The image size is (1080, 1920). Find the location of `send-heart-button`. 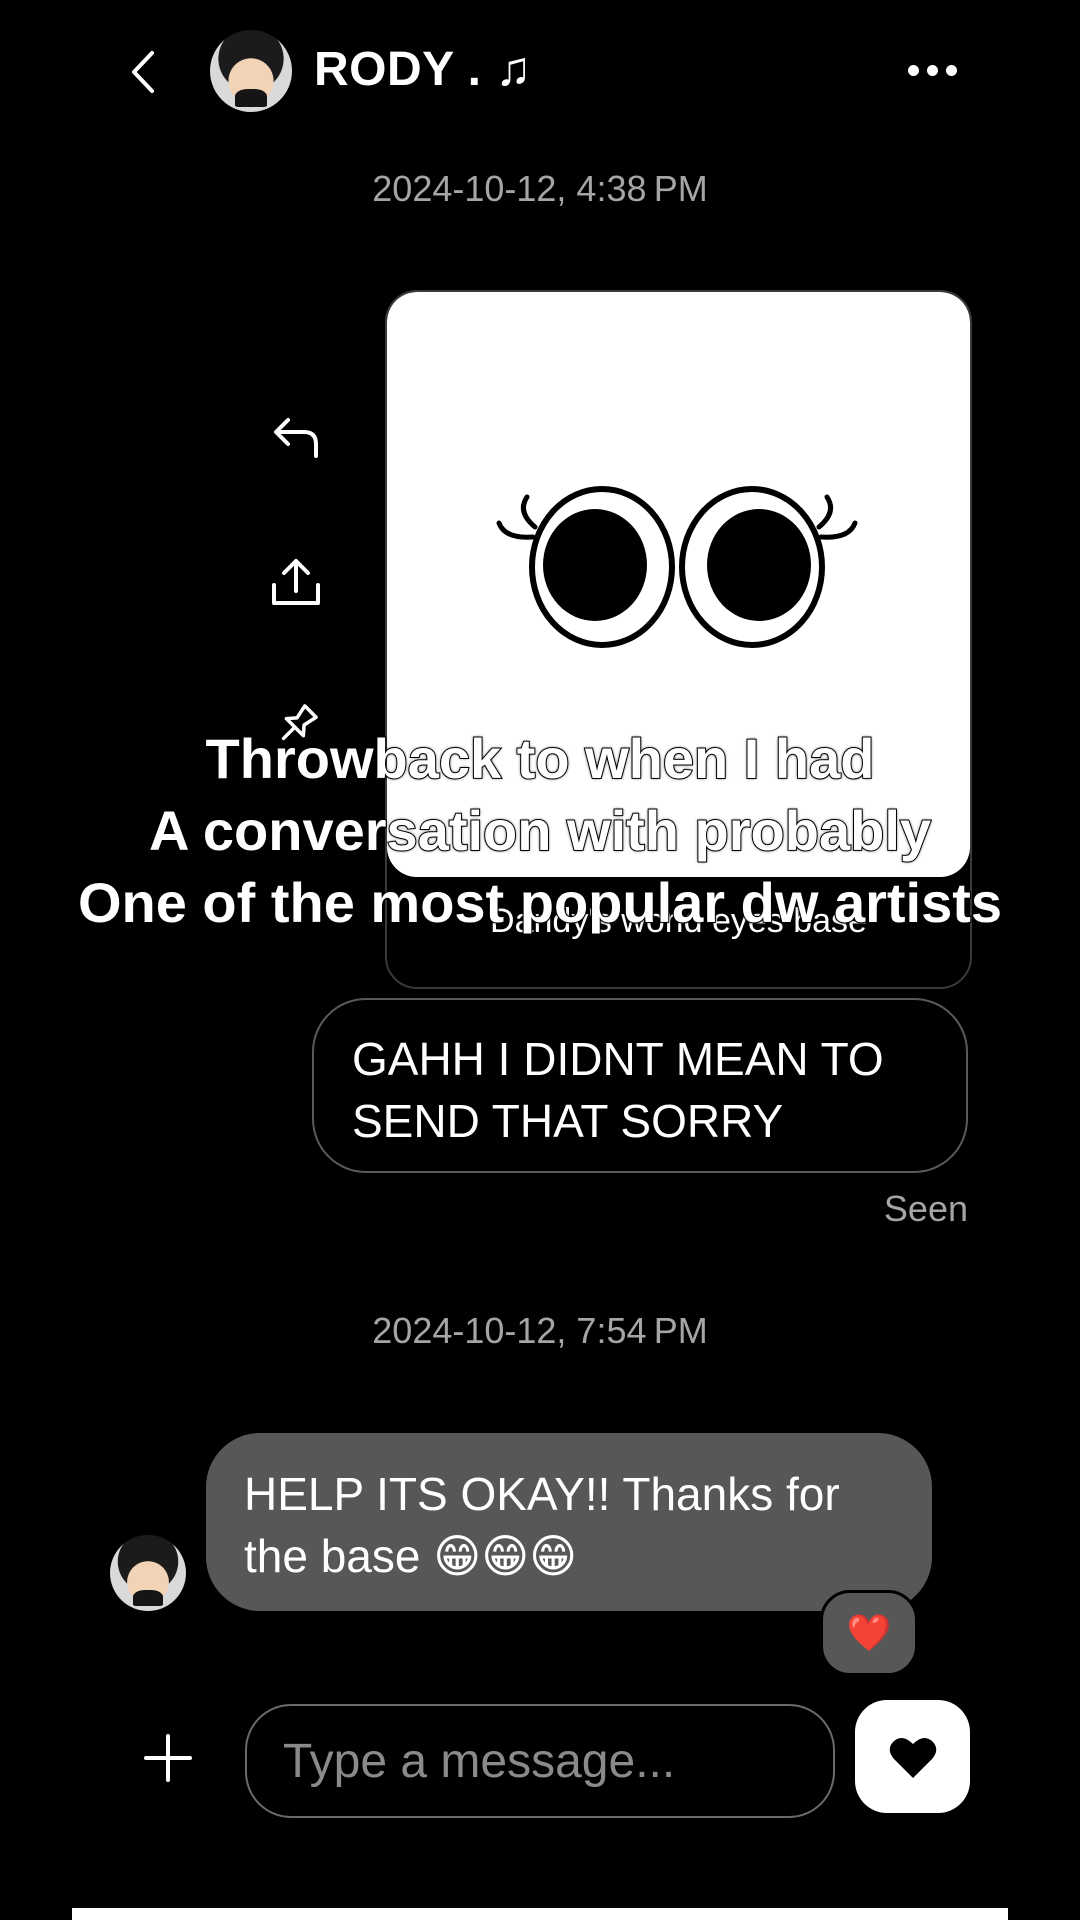

send-heart-button is located at coordinates (912, 1756).